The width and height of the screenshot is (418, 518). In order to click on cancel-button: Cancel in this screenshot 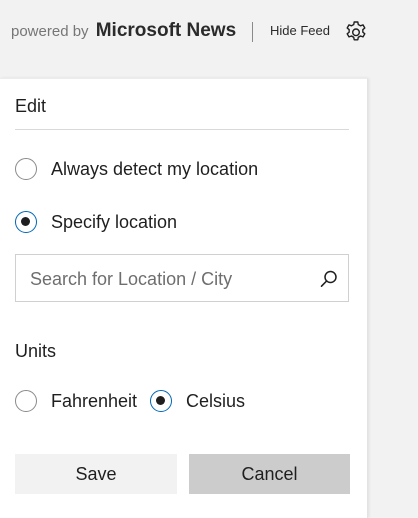, I will do `click(269, 474)`.